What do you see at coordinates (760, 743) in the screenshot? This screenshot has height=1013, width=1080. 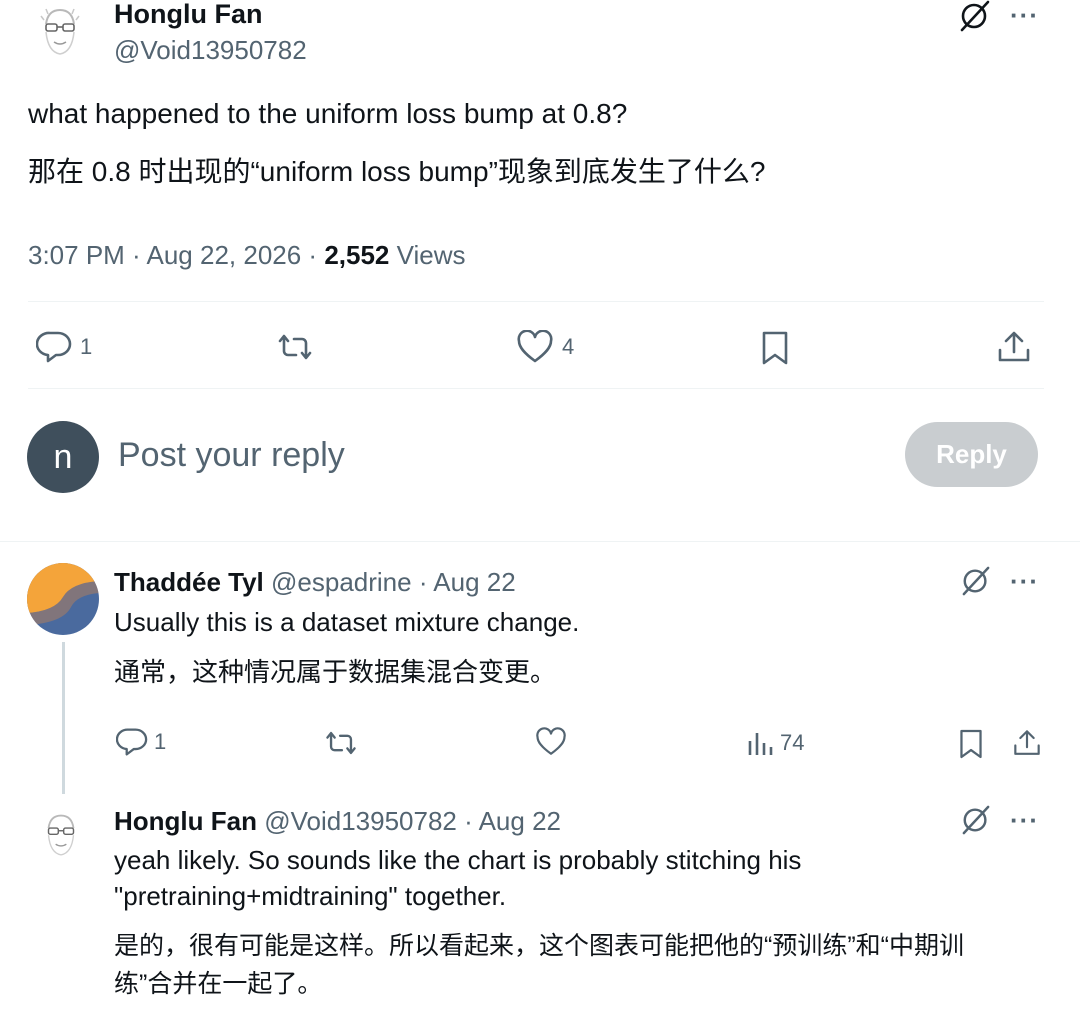 I see `views-icon` at bounding box center [760, 743].